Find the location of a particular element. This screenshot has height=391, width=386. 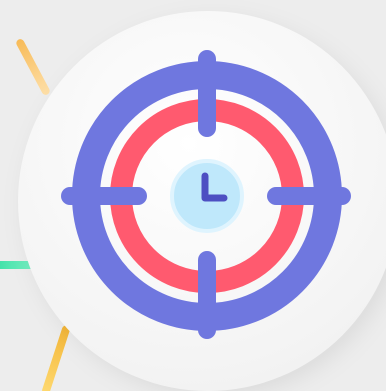

crosshair-bottom is located at coordinates (207, 295).